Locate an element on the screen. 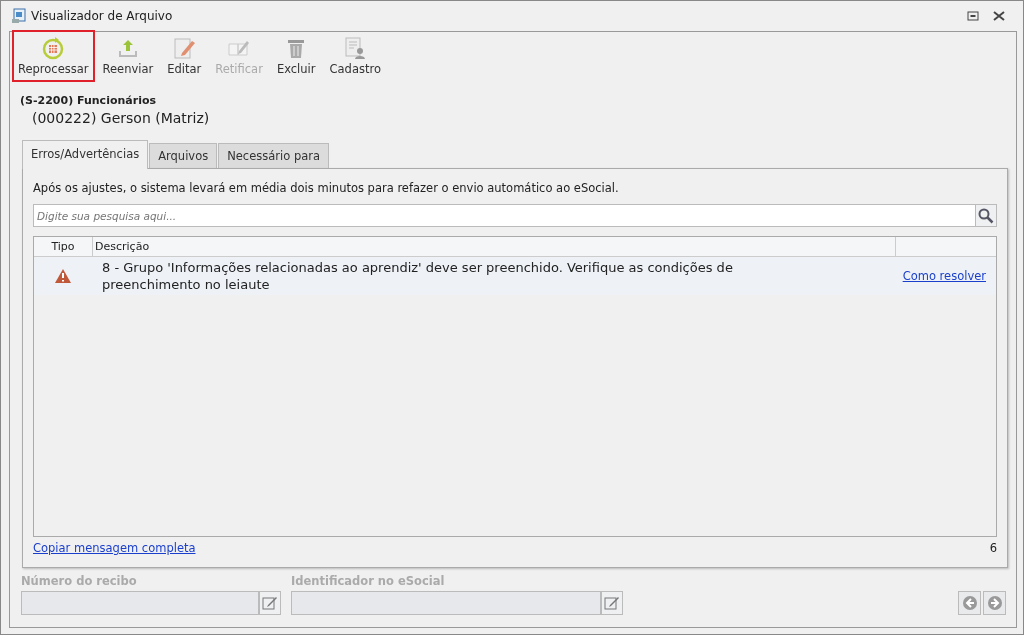  event-title: (S-2200) Funcionários is located at coordinates (89, 100).